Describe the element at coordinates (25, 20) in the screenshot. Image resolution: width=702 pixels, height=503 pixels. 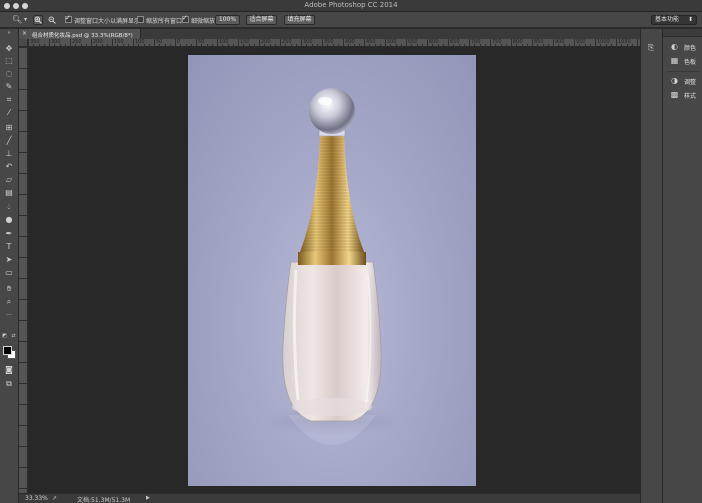
I see `tool-preset-dropdown-icon: ▾` at that location.